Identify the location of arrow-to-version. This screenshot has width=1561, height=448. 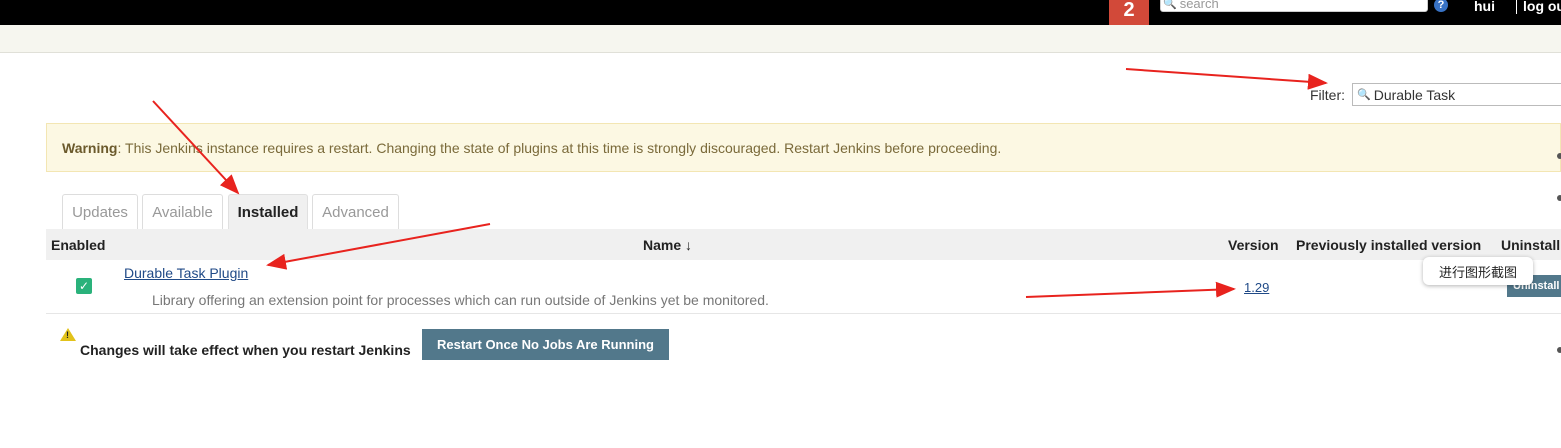
(1130, 289).